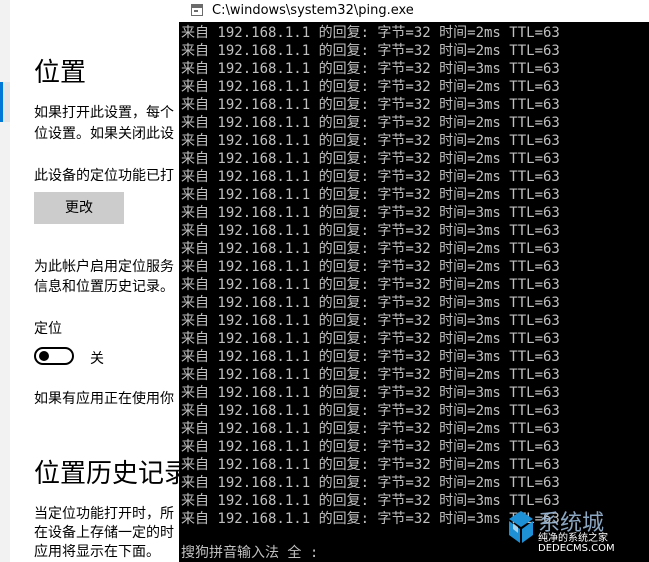 This screenshot has height=562, width=649. Describe the element at coordinates (104, 514) in the screenshot. I see `history-text-line-1: 当定位功能打开时，所` at that location.